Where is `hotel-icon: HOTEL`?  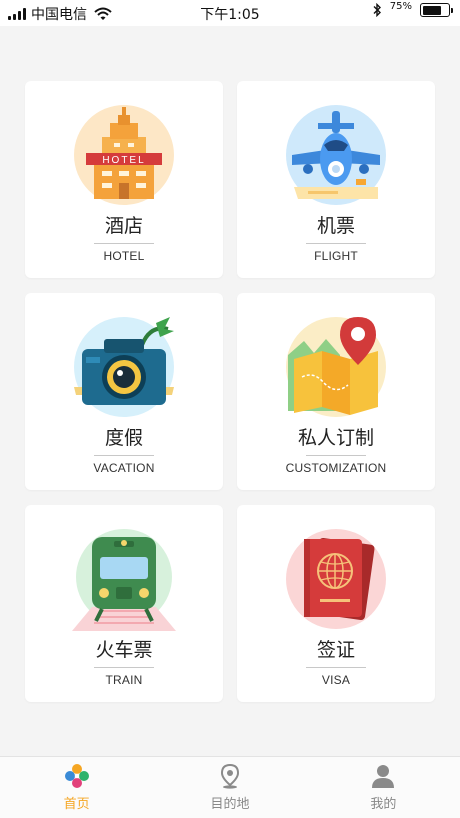
hotel-icon: HOTEL is located at coordinates (124, 155).